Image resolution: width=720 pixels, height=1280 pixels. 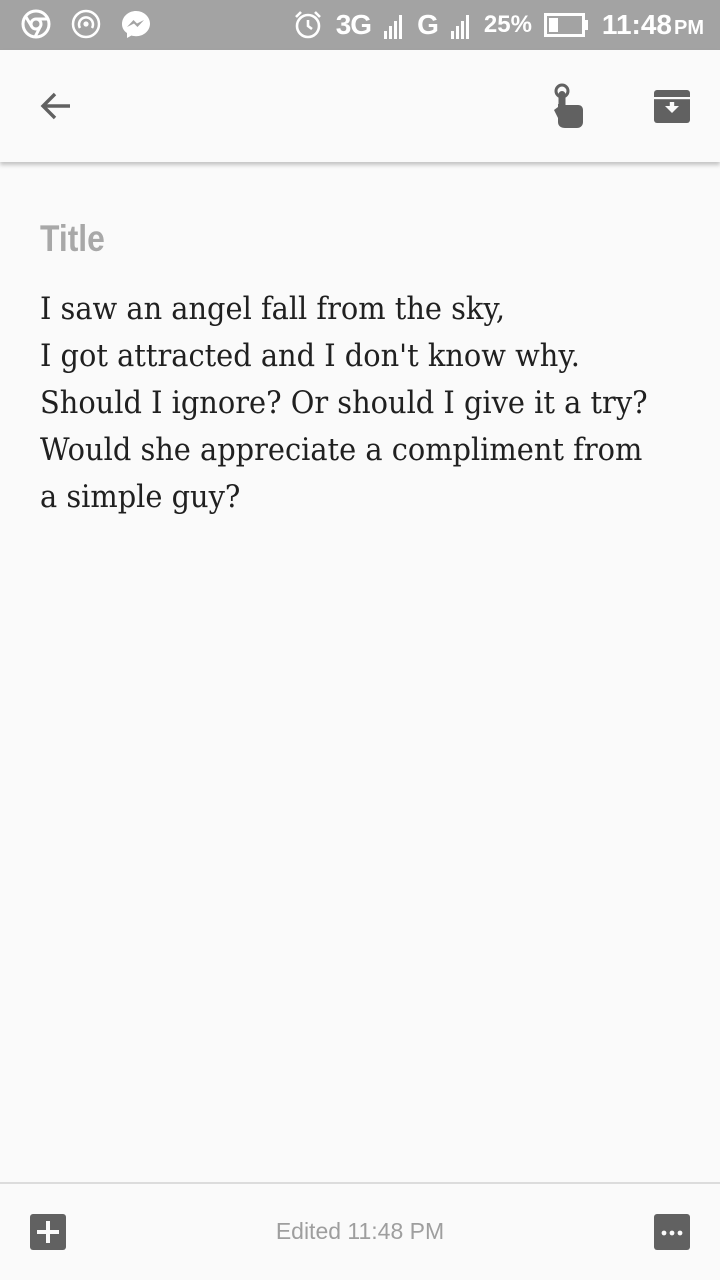 I want to click on network-type-secondary: G, so click(x=428, y=24).